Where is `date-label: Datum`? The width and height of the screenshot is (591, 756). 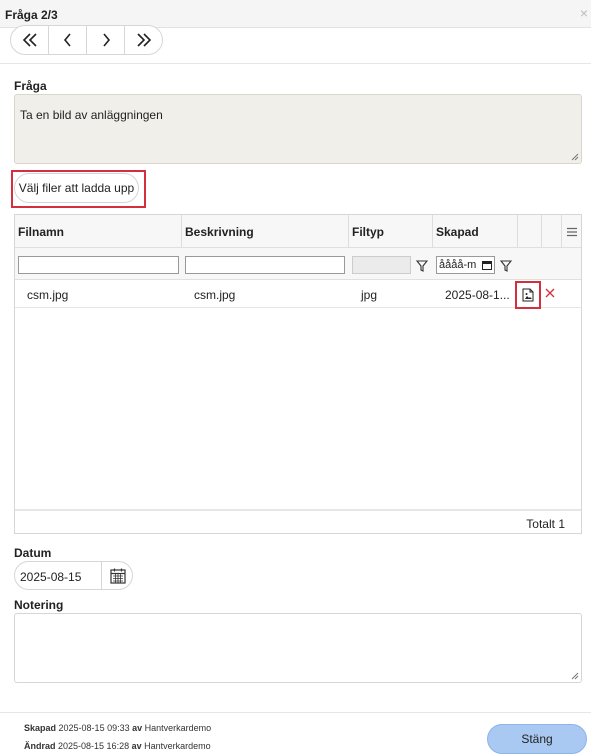
date-label: Datum is located at coordinates (33, 553).